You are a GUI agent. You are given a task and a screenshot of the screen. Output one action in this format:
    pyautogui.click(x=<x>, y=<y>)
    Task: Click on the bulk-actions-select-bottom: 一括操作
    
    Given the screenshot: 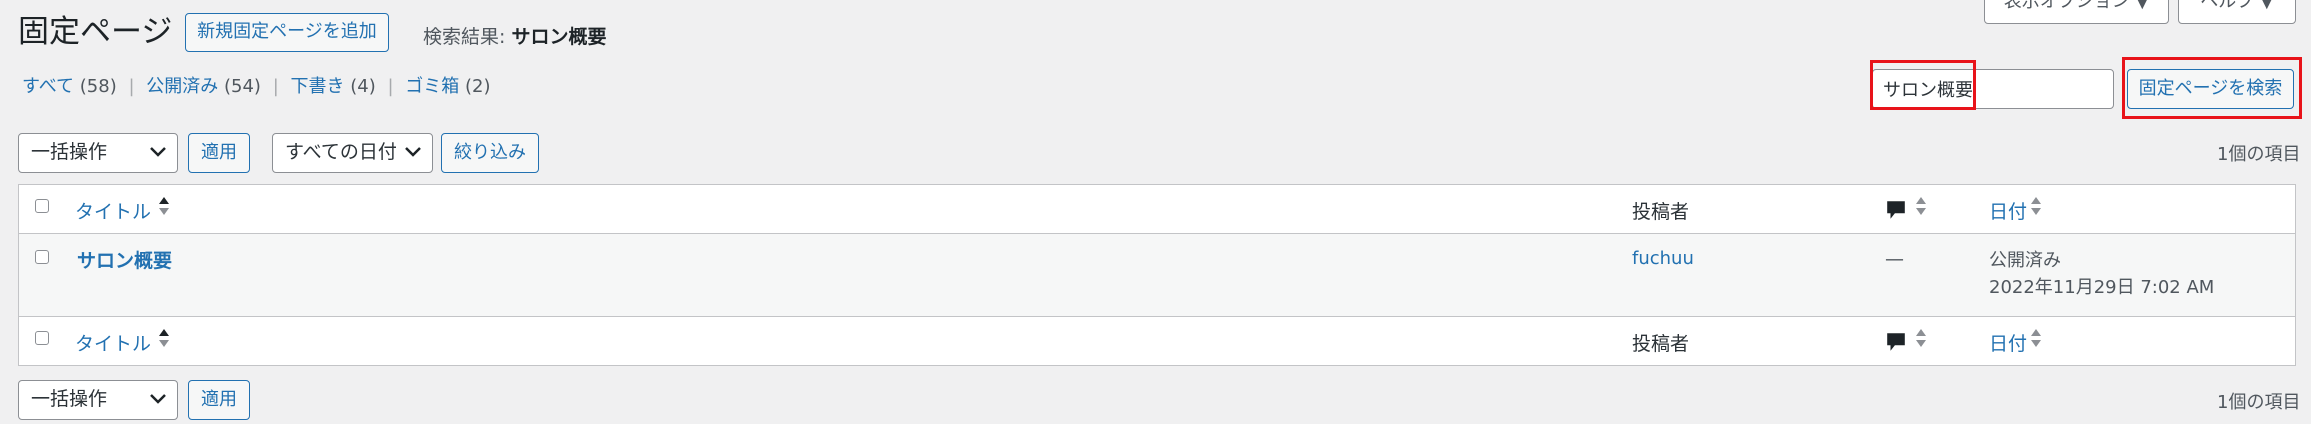 What is the action you would take?
    pyautogui.click(x=98, y=400)
    